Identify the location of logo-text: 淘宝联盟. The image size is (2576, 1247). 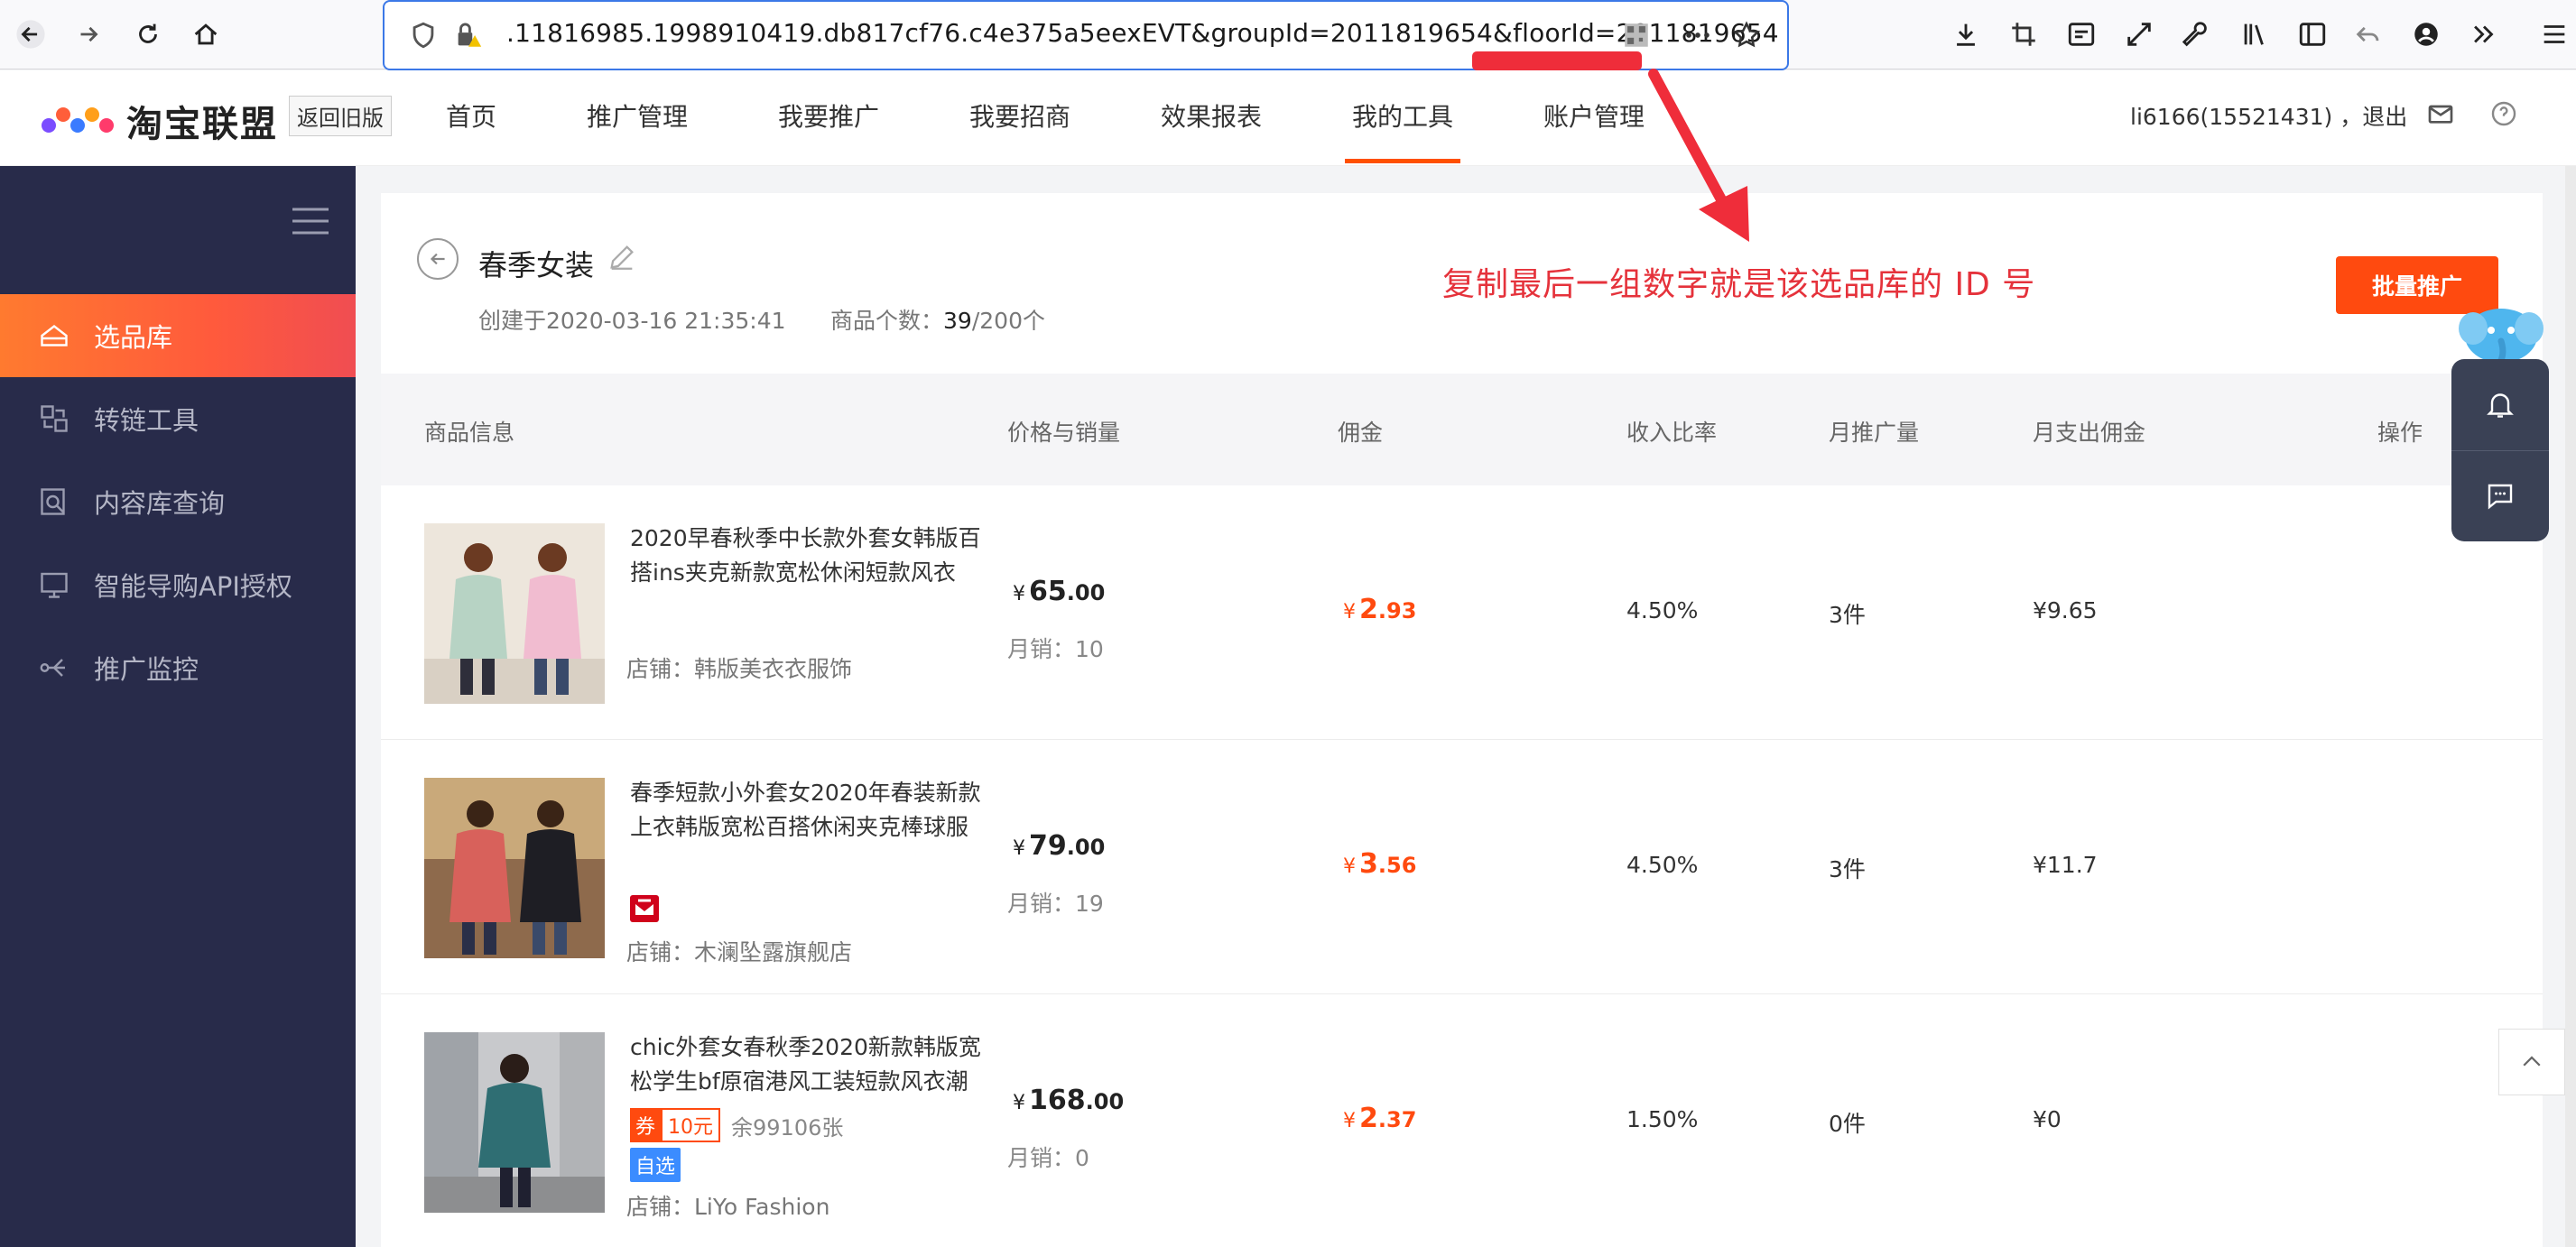
(202, 124).